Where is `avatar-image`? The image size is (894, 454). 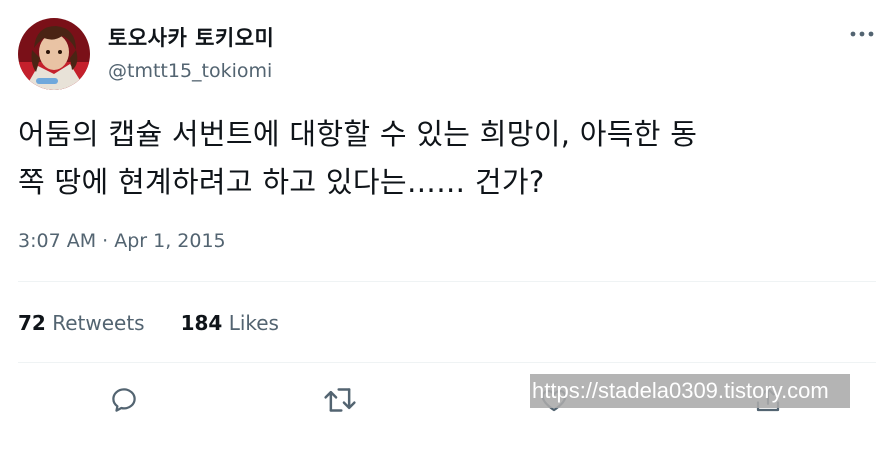 avatar-image is located at coordinates (54, 54).